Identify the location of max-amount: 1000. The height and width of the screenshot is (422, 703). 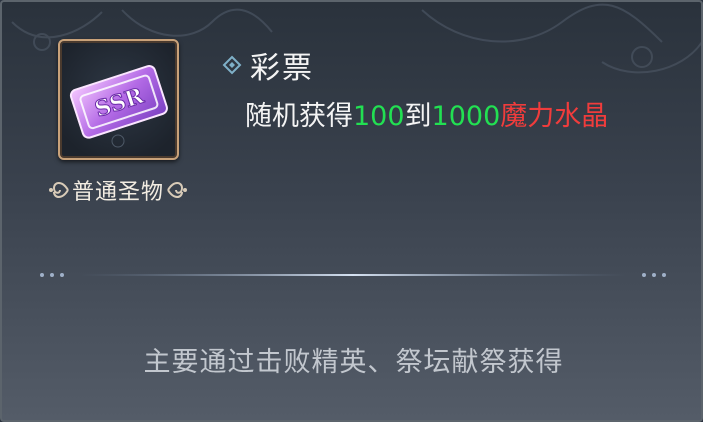
(466, 116).